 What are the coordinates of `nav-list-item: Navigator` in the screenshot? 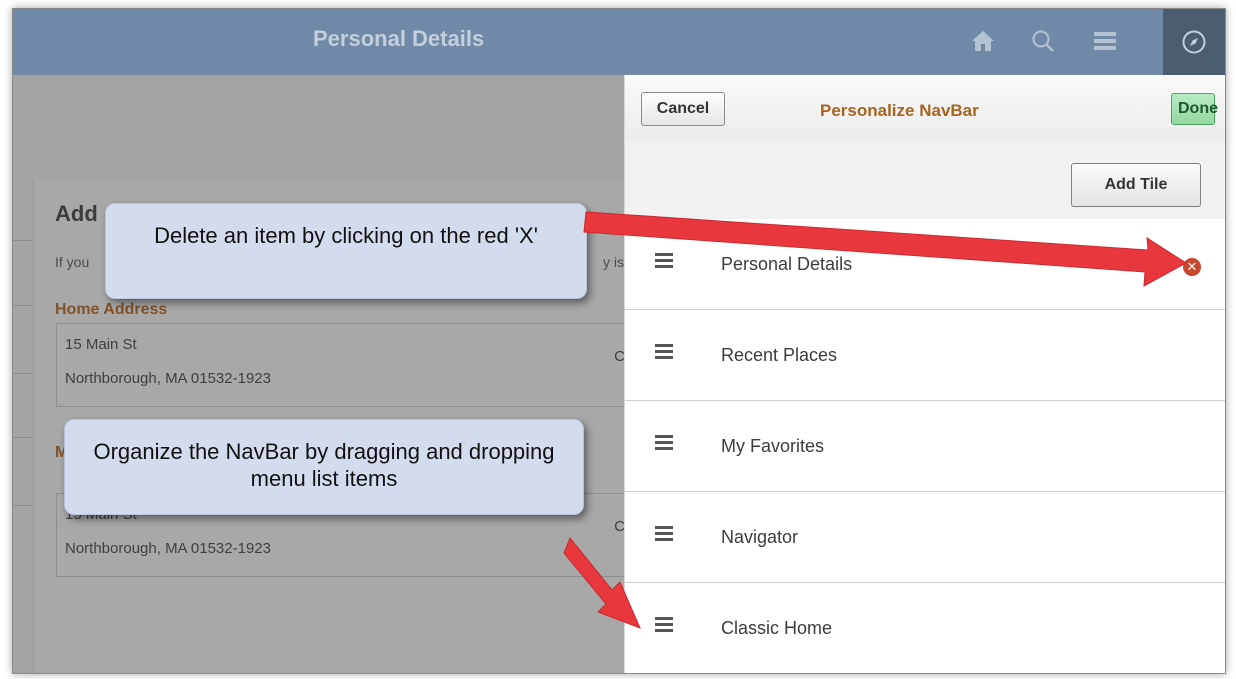 It's located at (925, 537).